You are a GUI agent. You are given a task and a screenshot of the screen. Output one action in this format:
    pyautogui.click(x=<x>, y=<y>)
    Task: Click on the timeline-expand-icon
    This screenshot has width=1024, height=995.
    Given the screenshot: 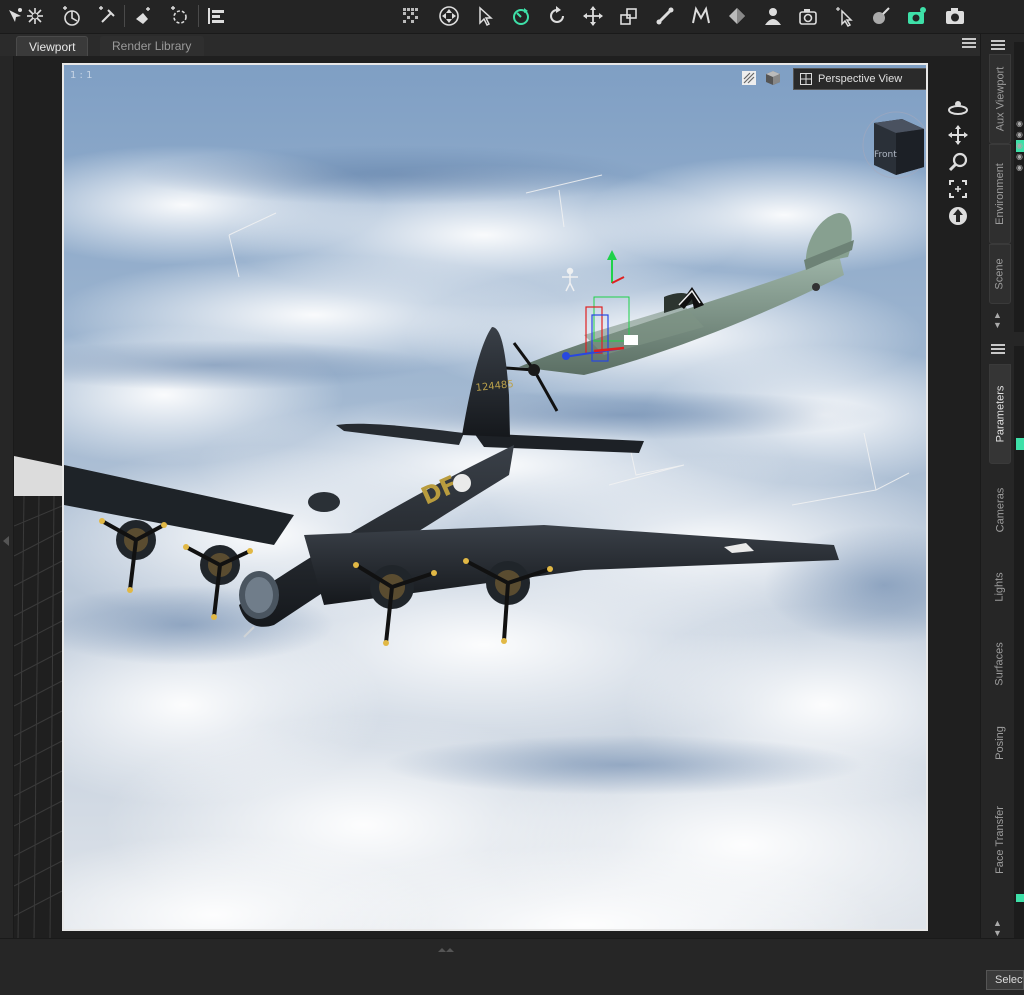 What is the action you would take?
    pyautogui.click(x=446, y=947)
    